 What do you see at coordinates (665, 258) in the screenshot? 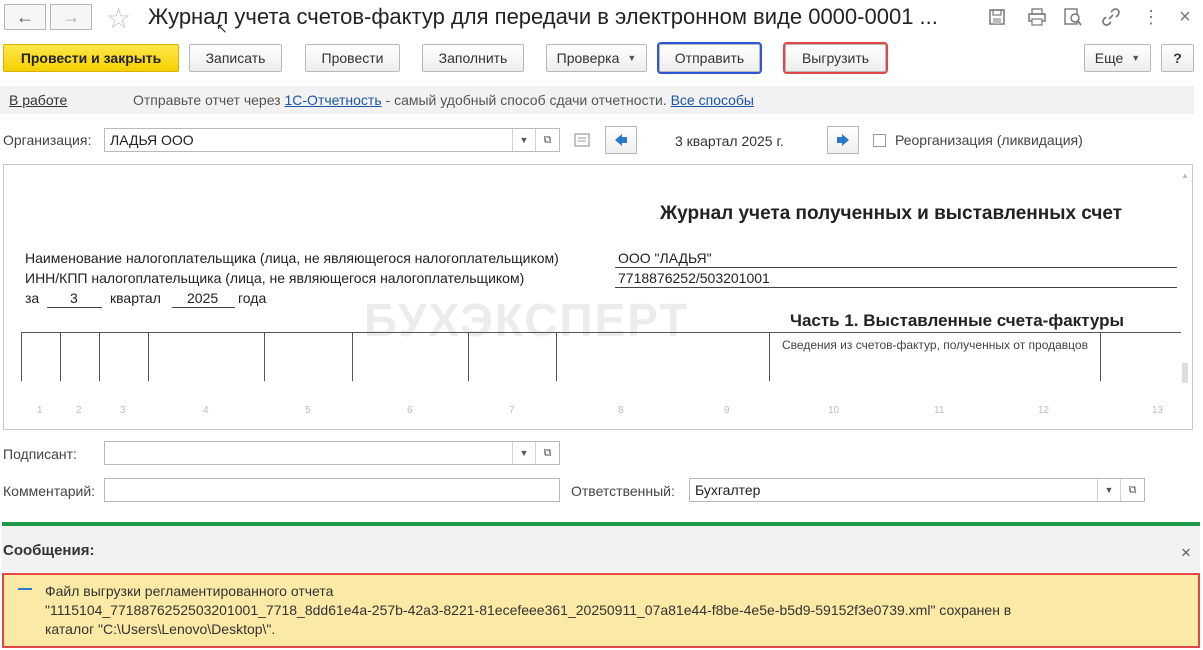
I see `taxpayer-value: ООО "ЛАДЬЯ"` at bounding box center [665, 258].